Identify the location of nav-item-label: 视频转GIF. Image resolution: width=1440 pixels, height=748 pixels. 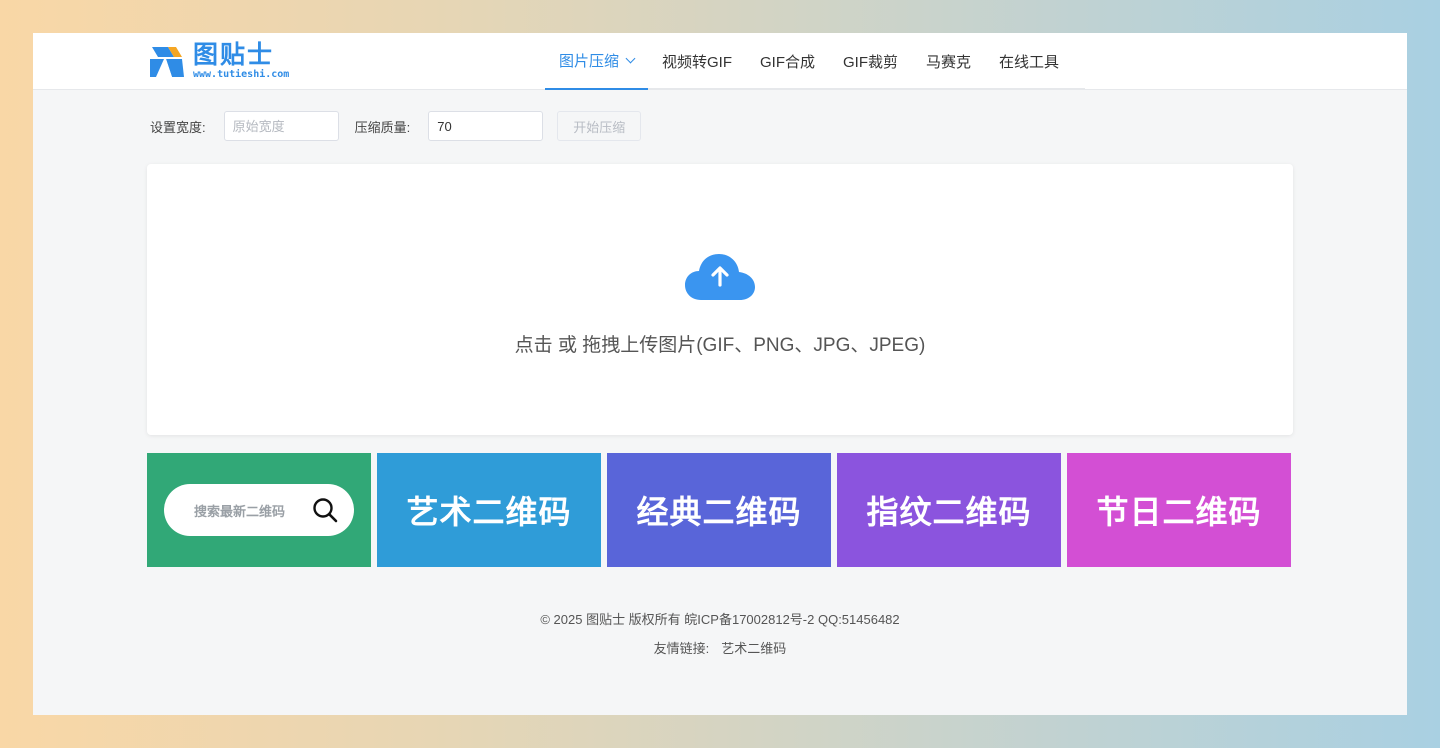
(697, 62).